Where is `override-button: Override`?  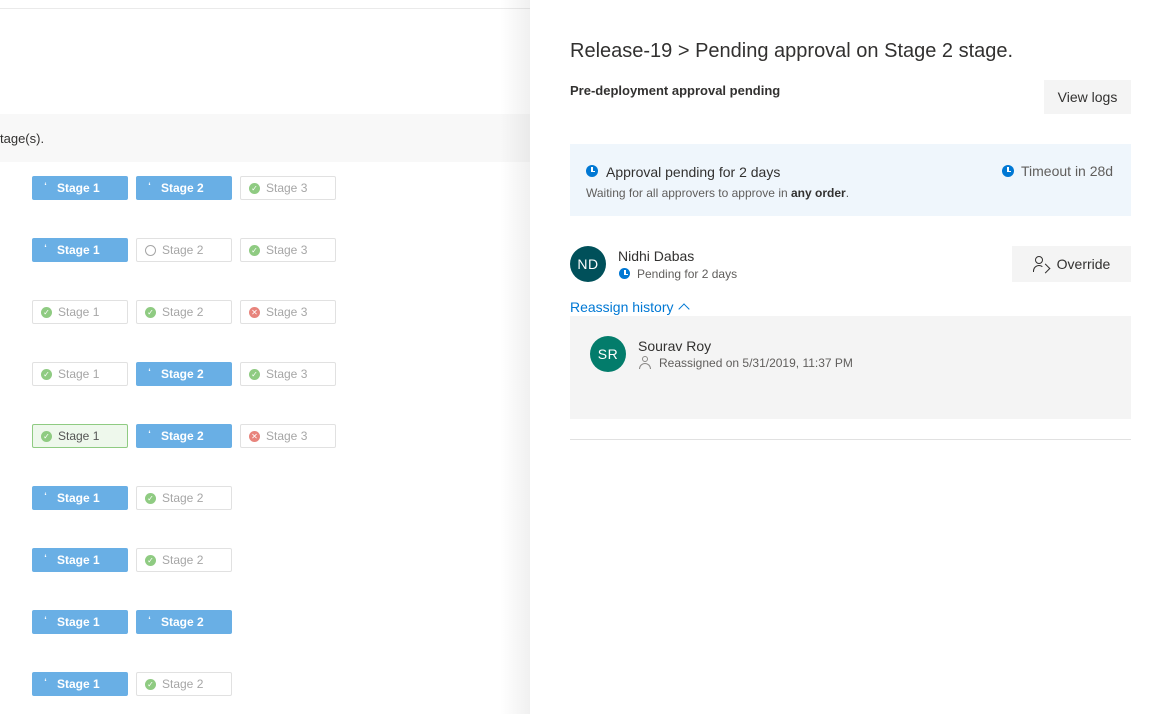
override-button: Override is located at coordinates (1071, 264).